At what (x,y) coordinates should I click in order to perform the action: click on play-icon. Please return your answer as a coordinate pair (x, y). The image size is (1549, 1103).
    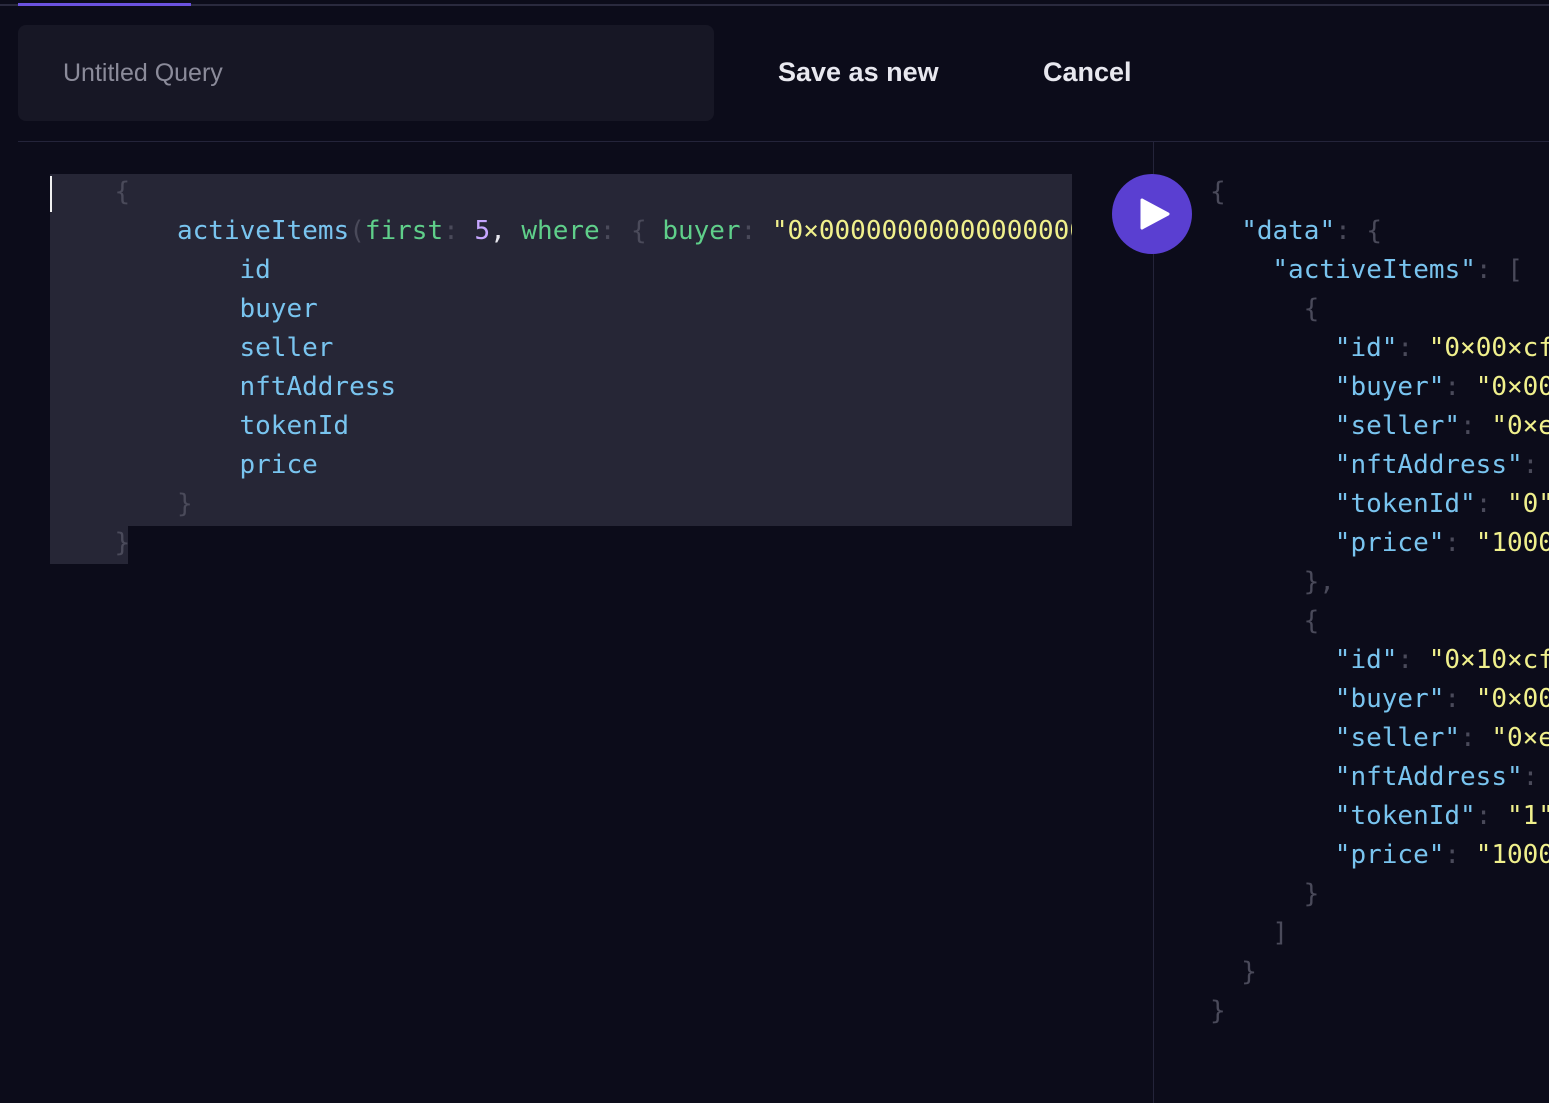
    Looking at the image, I should click on (1155, 214).